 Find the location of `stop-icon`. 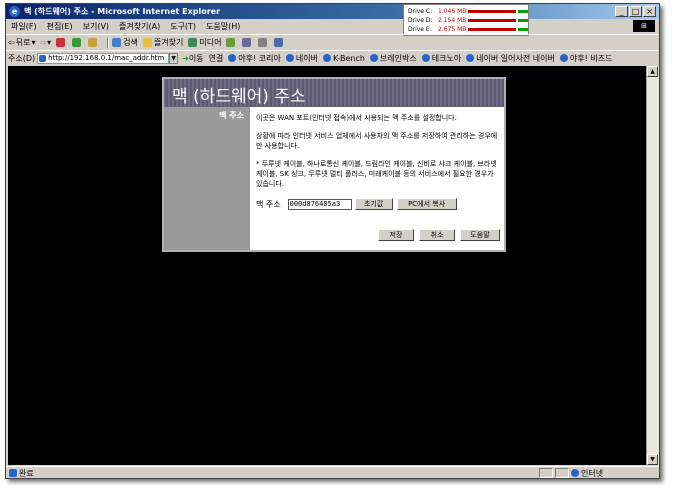

stop-icon is located at coordinates (61, 42).